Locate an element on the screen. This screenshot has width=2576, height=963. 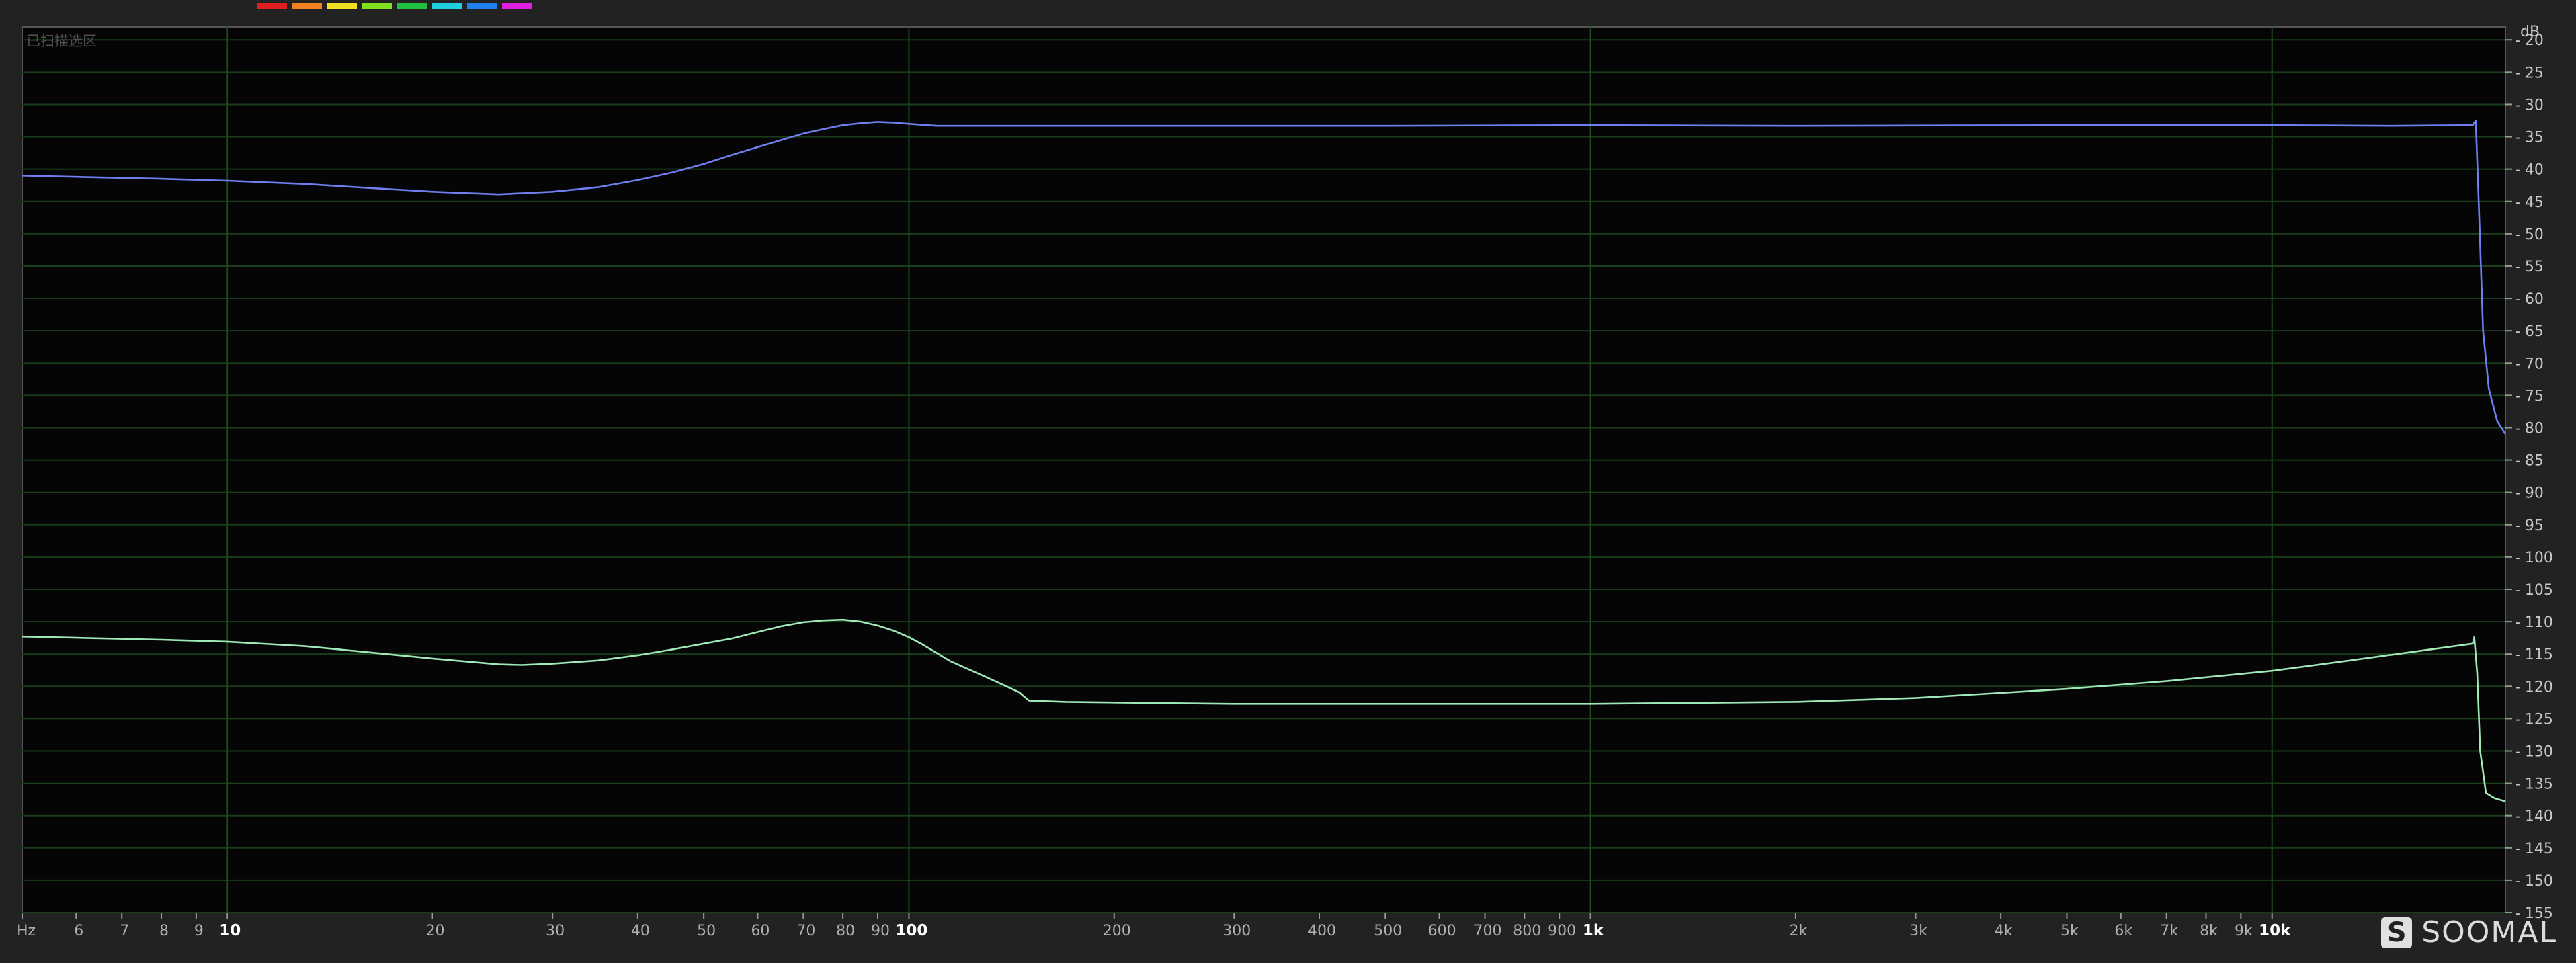
watermark: S SOOMAL is located at coordinates (2469, 932).